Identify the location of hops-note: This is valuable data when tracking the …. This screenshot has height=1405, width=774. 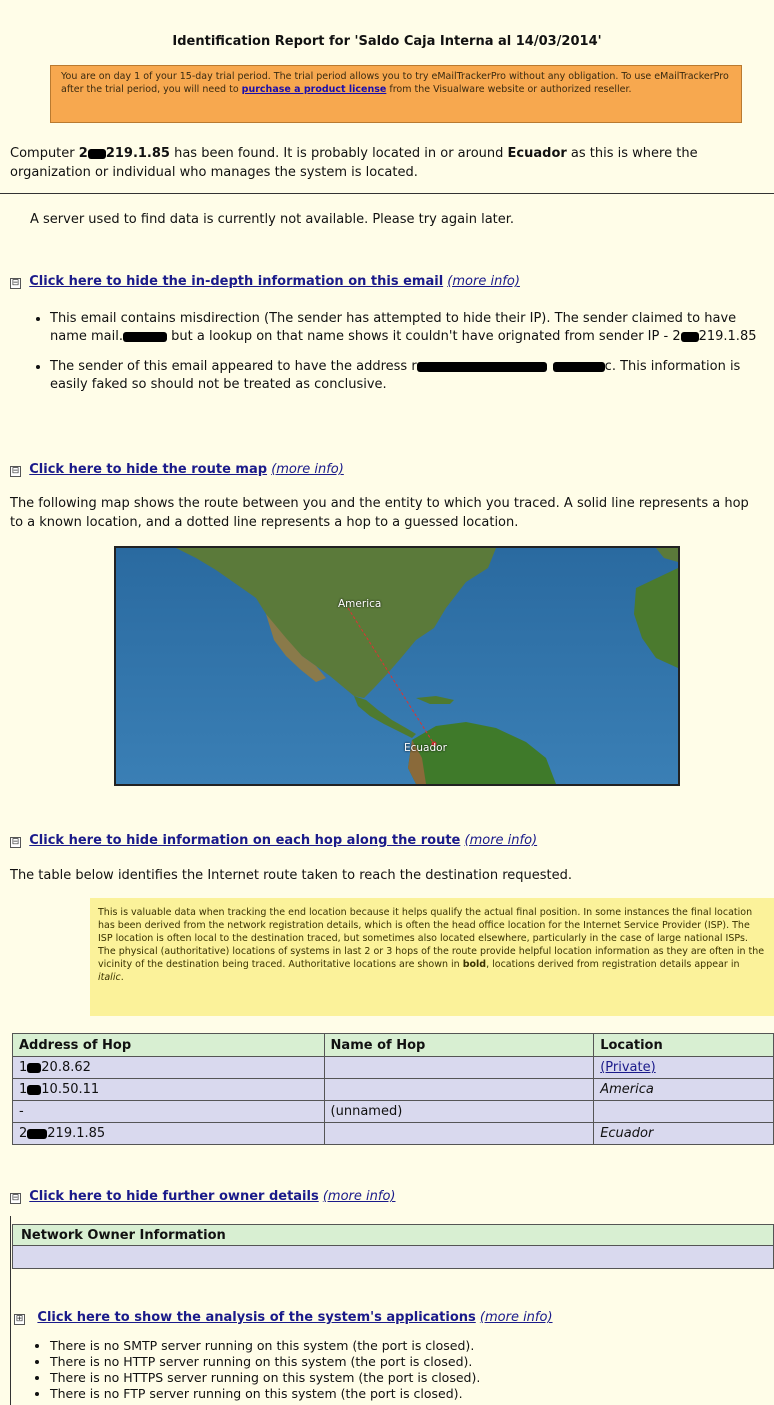
(432, 957).